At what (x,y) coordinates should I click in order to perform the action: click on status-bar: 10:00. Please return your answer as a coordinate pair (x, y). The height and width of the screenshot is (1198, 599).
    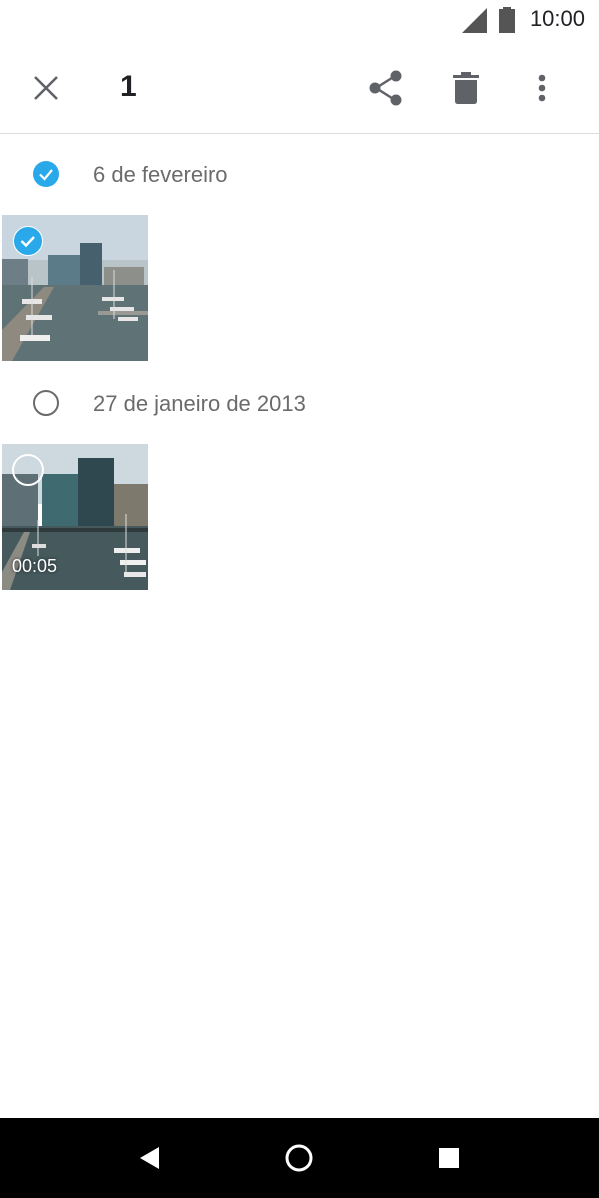
    Looking at the image, I should click on (299, 21).